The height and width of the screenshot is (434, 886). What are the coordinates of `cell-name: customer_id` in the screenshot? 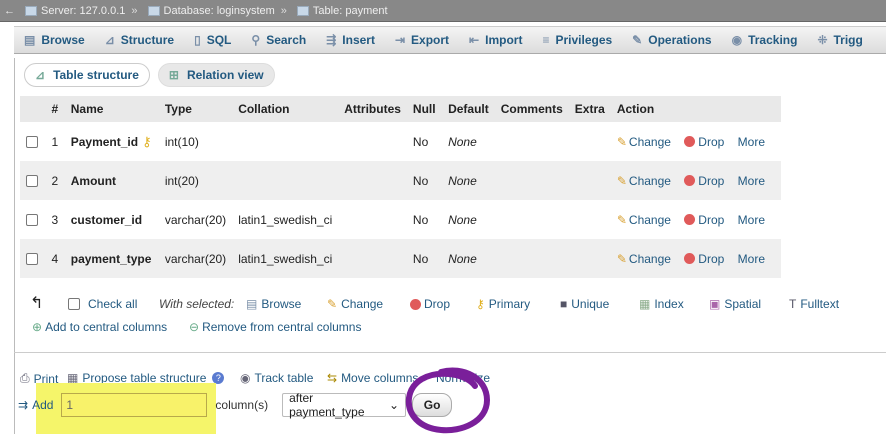 It's located at (106, 219).